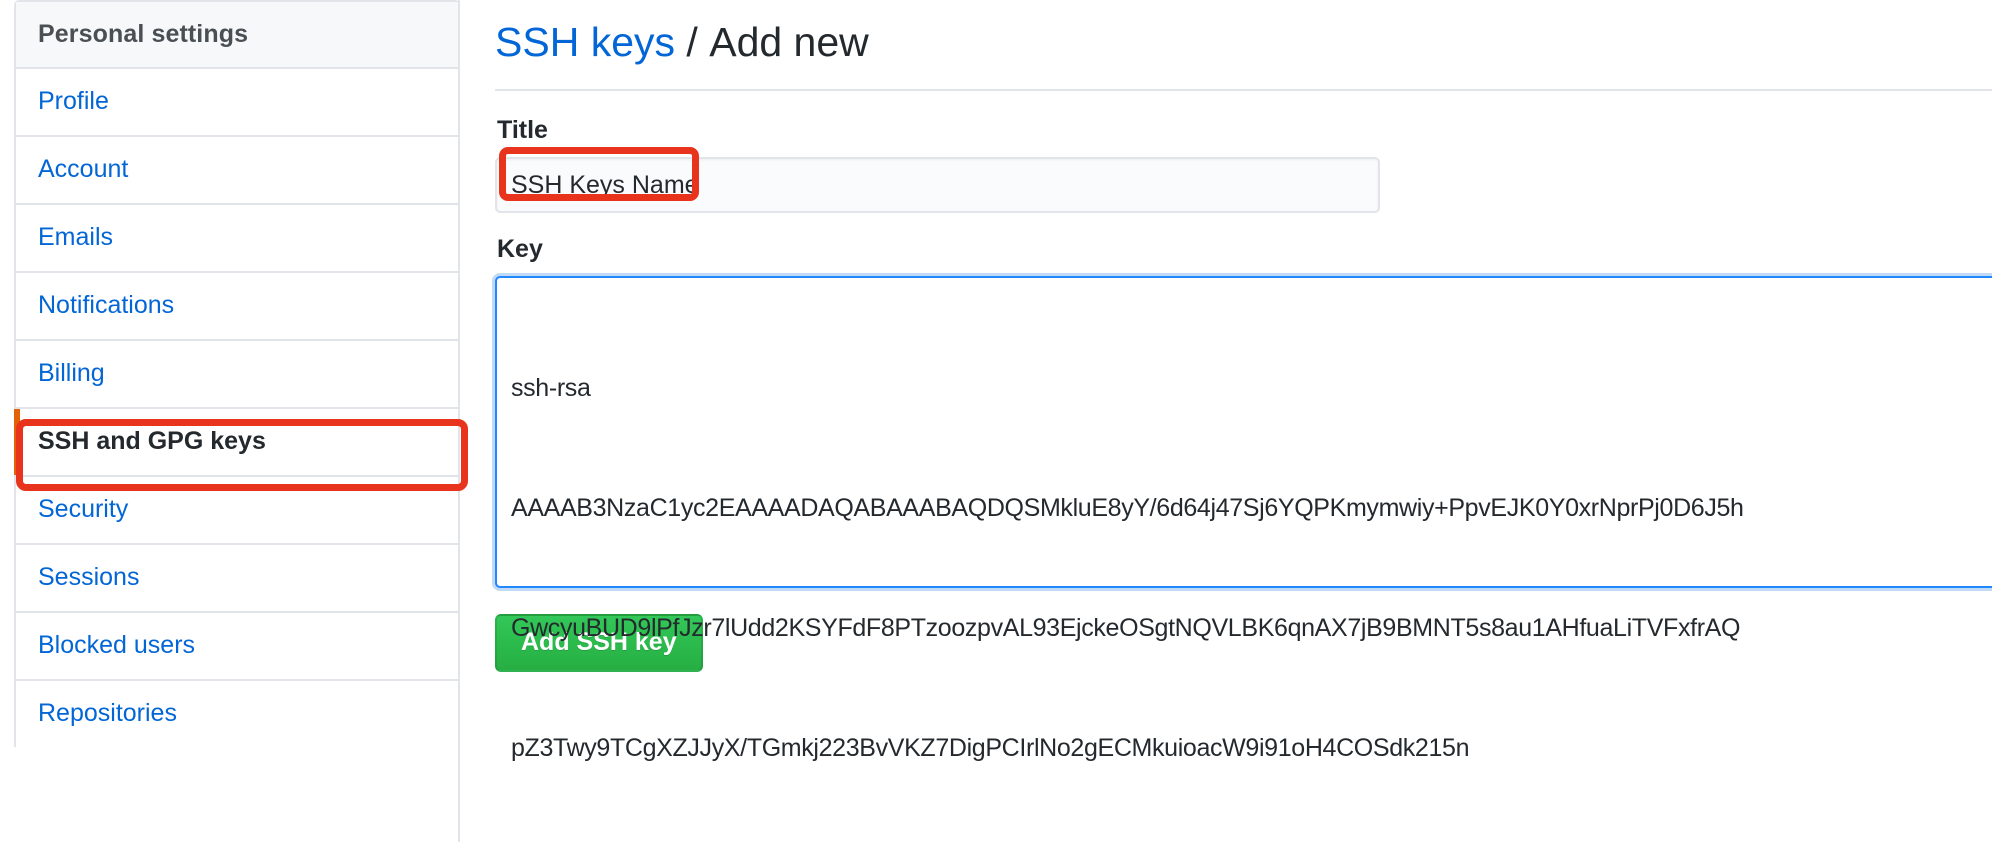  I want to click on sidebar-item-blocked-users: Blocked users, so click(237, 647).